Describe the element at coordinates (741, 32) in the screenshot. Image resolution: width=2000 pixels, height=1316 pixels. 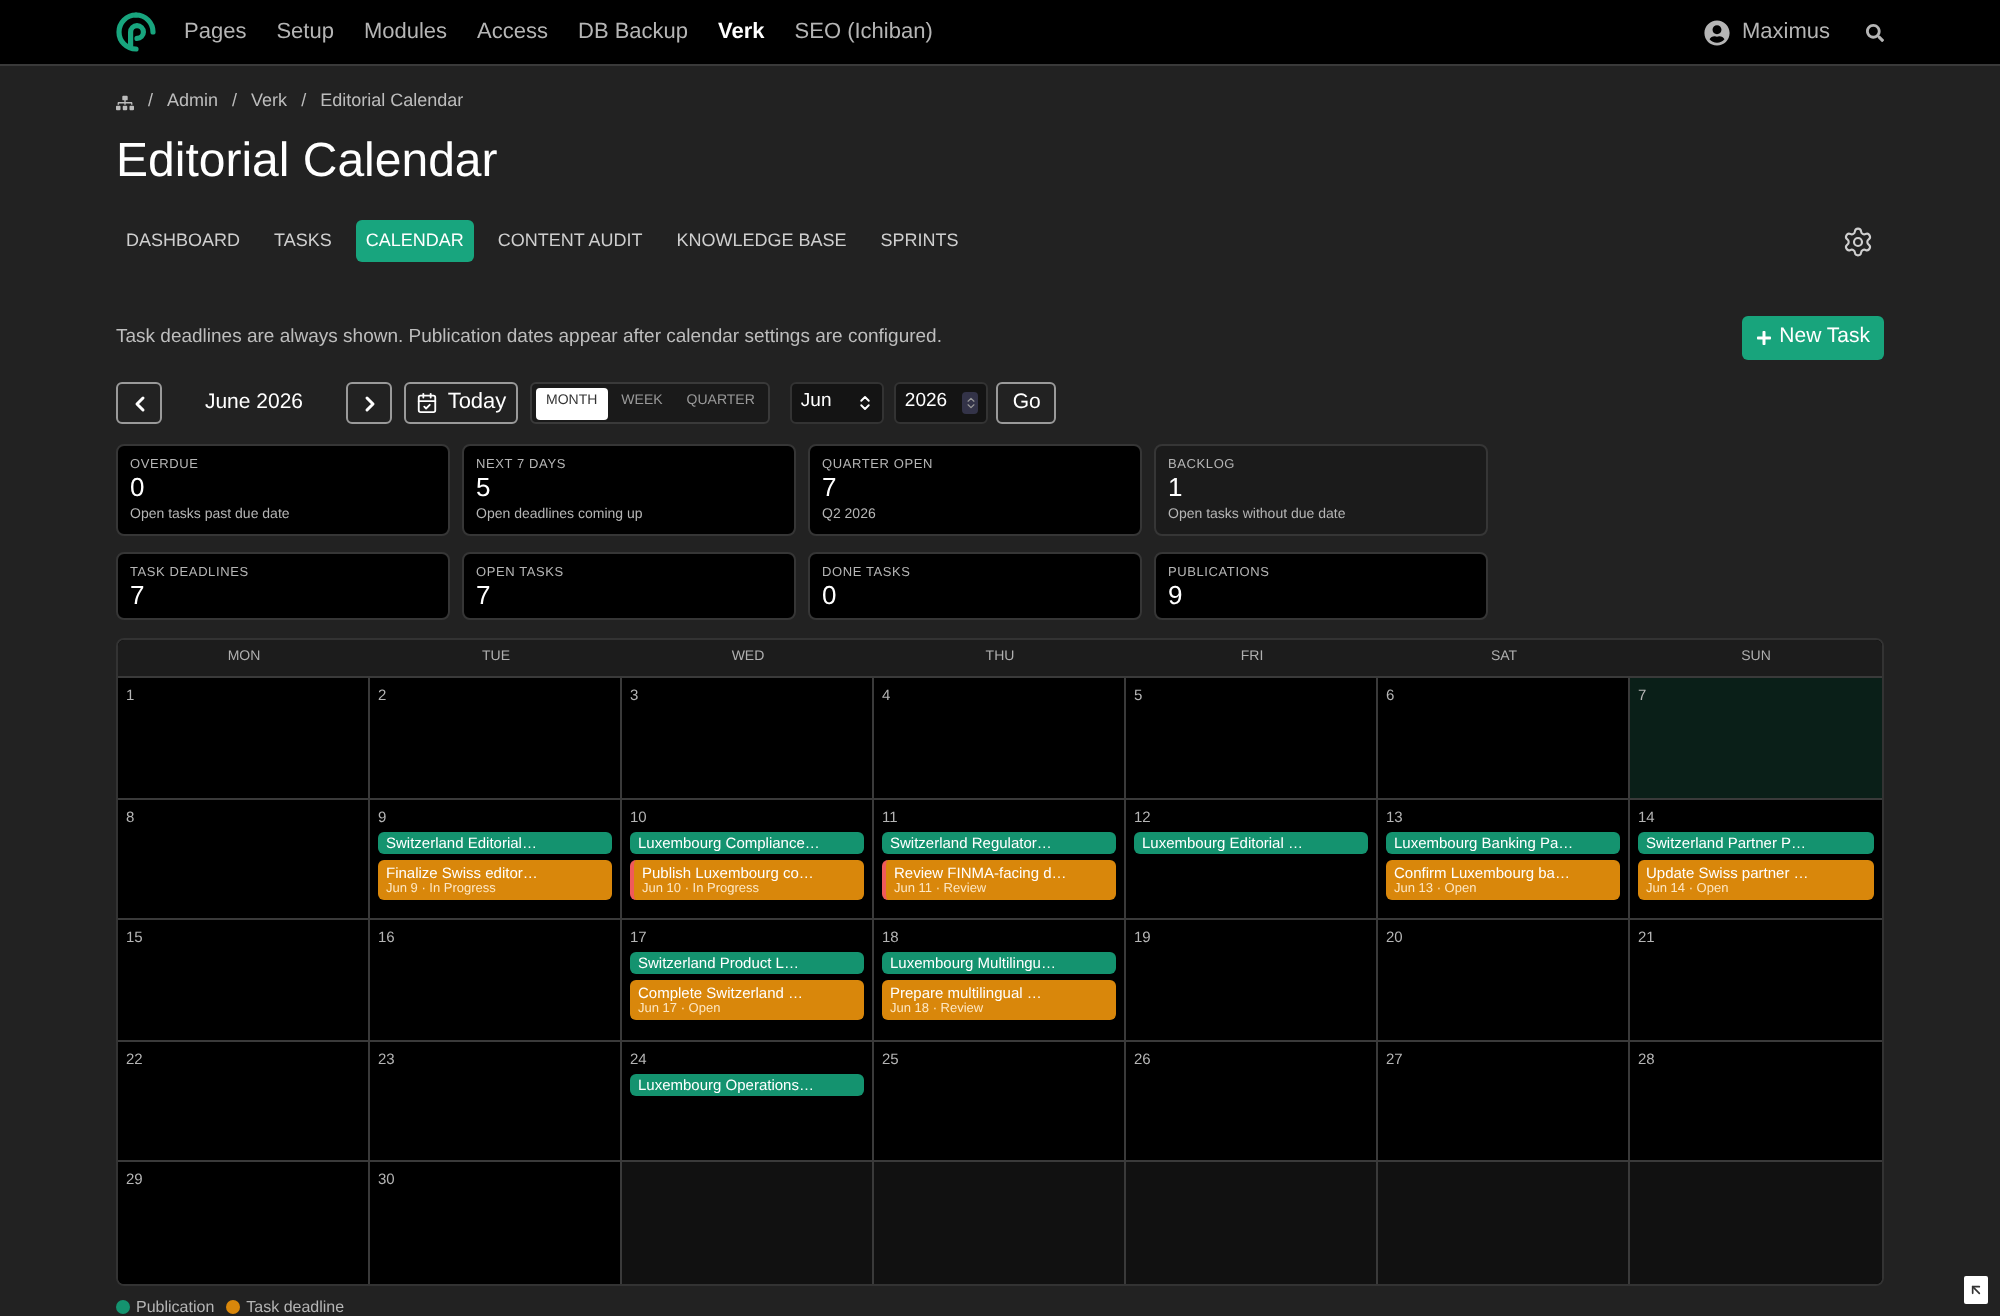
I see `nav-link: Verk` at that location.